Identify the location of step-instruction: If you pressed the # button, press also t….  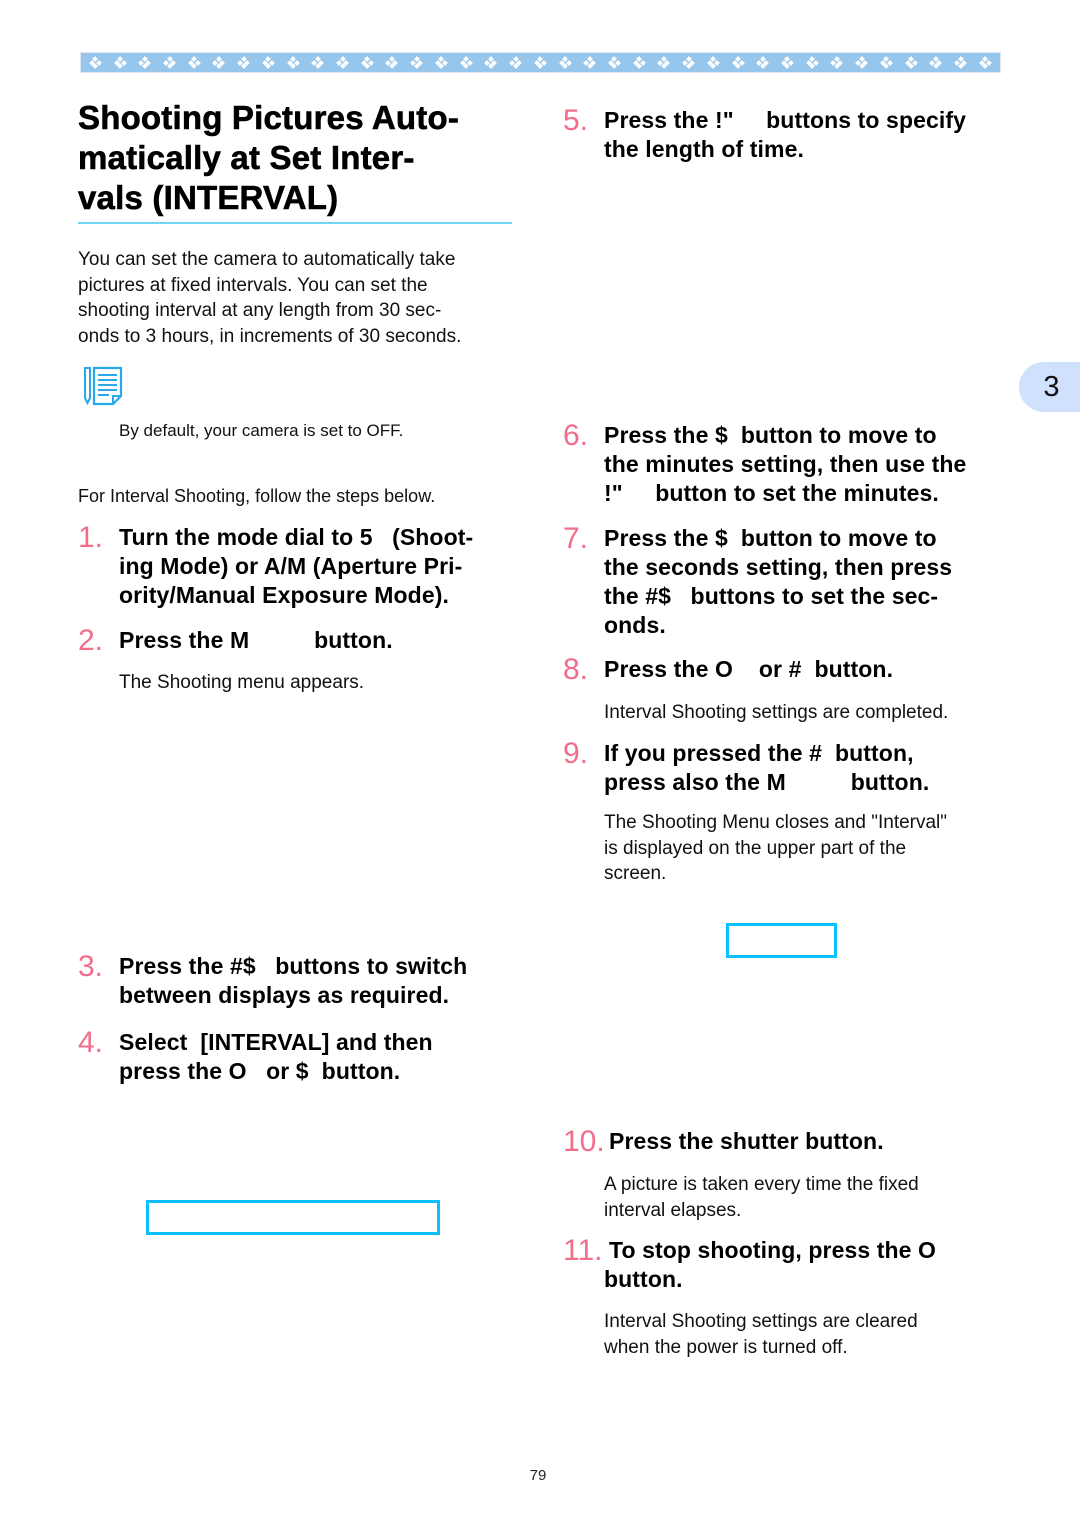
(767, 767).